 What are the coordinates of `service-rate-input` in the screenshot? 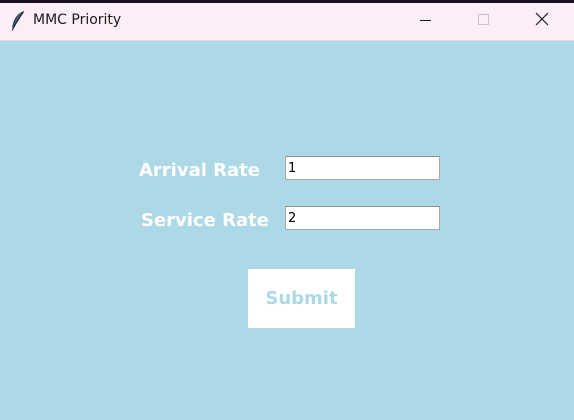 It's located at (362, 218).